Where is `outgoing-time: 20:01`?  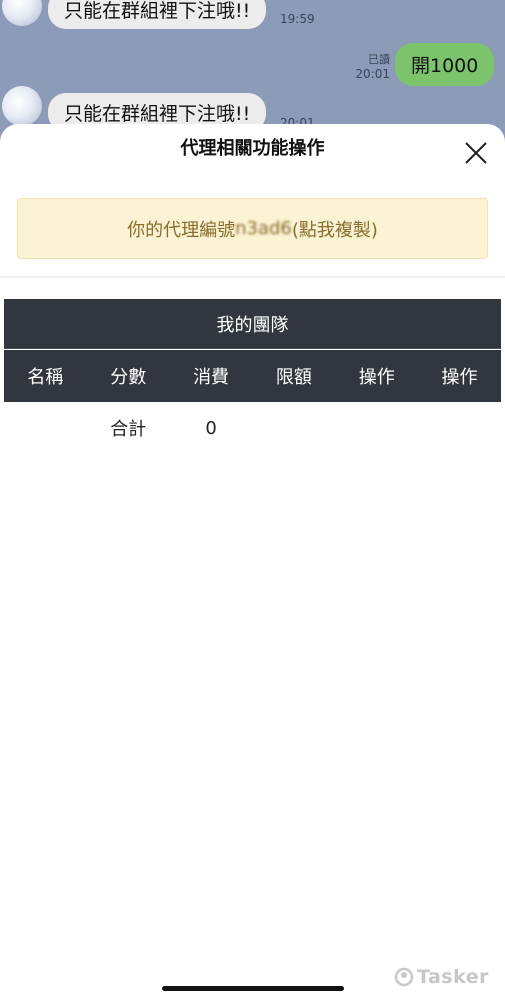 outgoing-time: 20:01 is located at coordinates (372, 74).